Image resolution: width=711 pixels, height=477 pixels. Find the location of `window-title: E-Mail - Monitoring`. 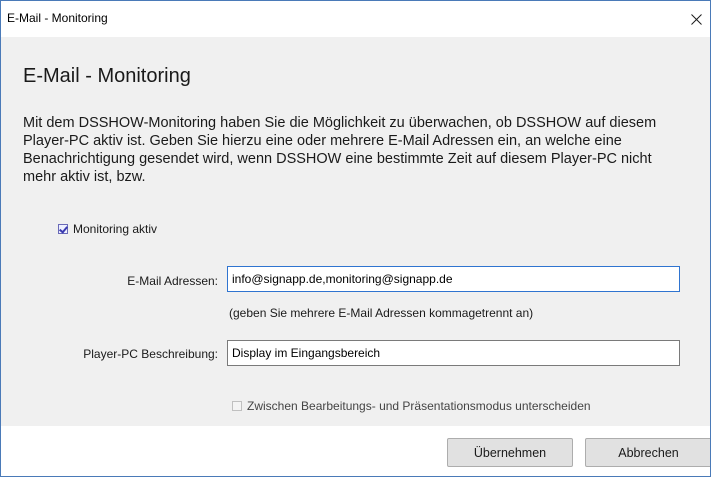

window-title: E-Mail - Monitoring is located at coordinates (57, 18).